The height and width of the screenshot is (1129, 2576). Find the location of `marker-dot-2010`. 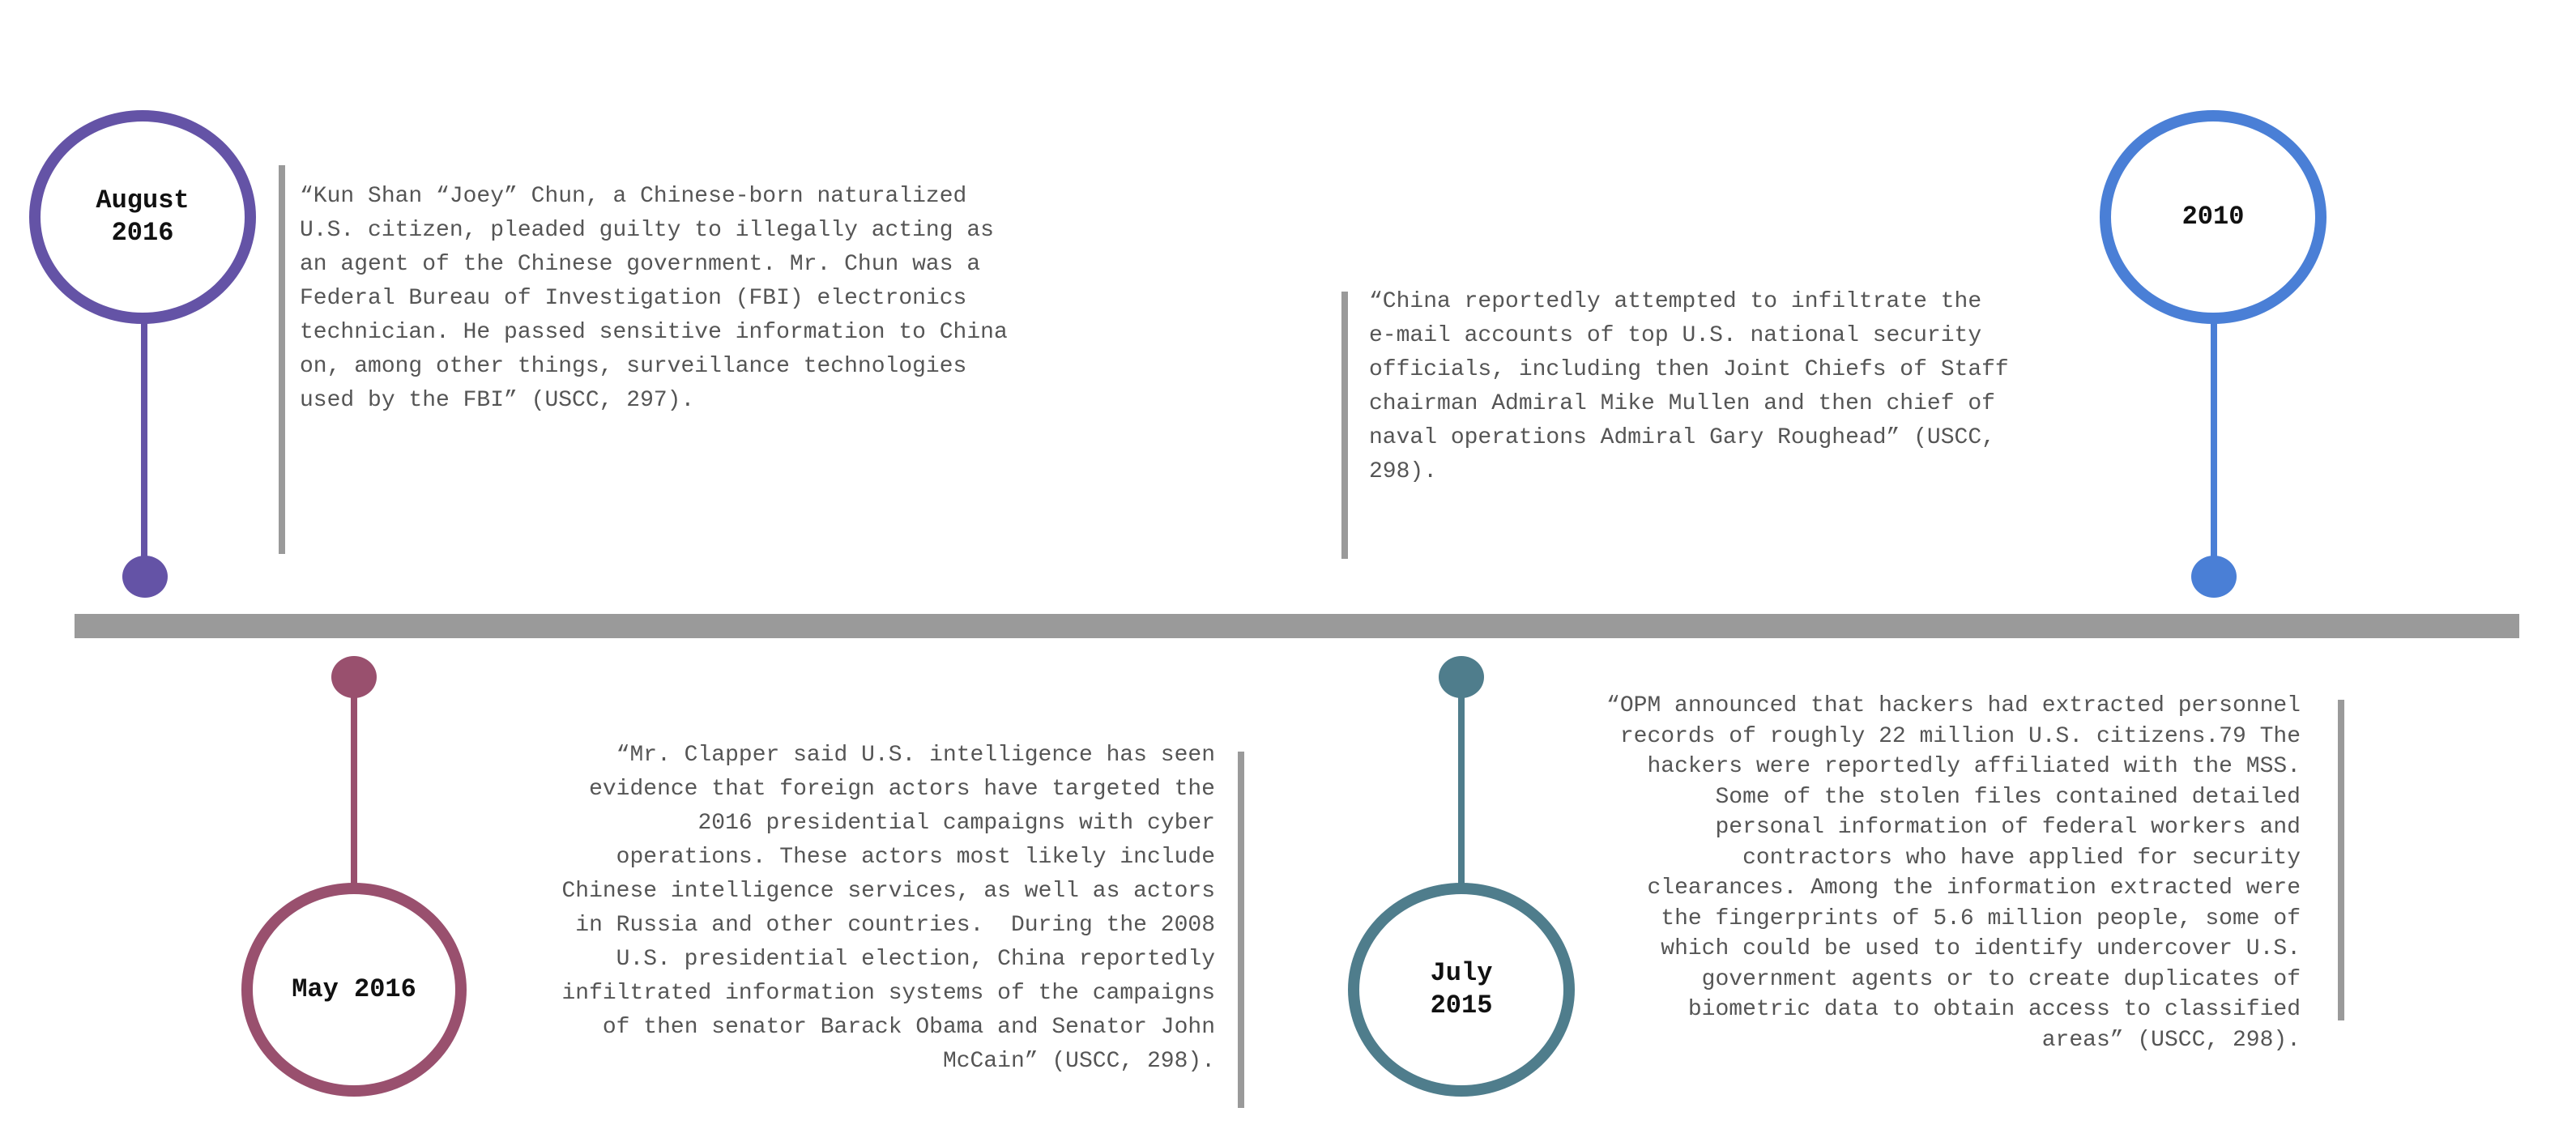

marker-dot-2010 is located at coordinates (2214, 577).